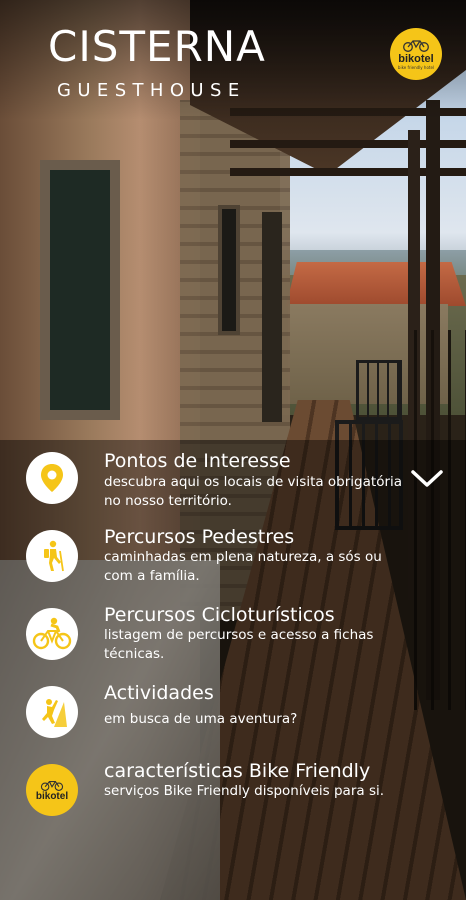 Image resolution: width=466 pixels, height=900 pixels. I want to click on menu-item-actividades: Actividades em busca de uma aventura?, so click(210, 718).